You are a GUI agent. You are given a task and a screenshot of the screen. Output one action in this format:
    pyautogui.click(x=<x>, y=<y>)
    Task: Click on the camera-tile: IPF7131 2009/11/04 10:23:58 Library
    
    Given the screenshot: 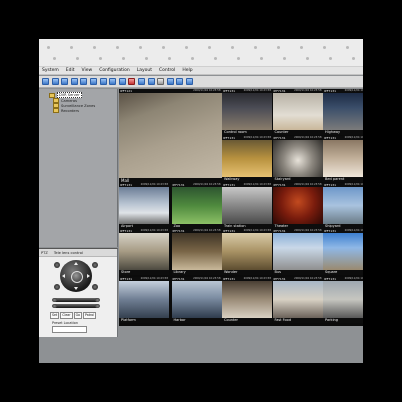 What is the action you would take?
    pyautogui.click(x=196, y=252)
    